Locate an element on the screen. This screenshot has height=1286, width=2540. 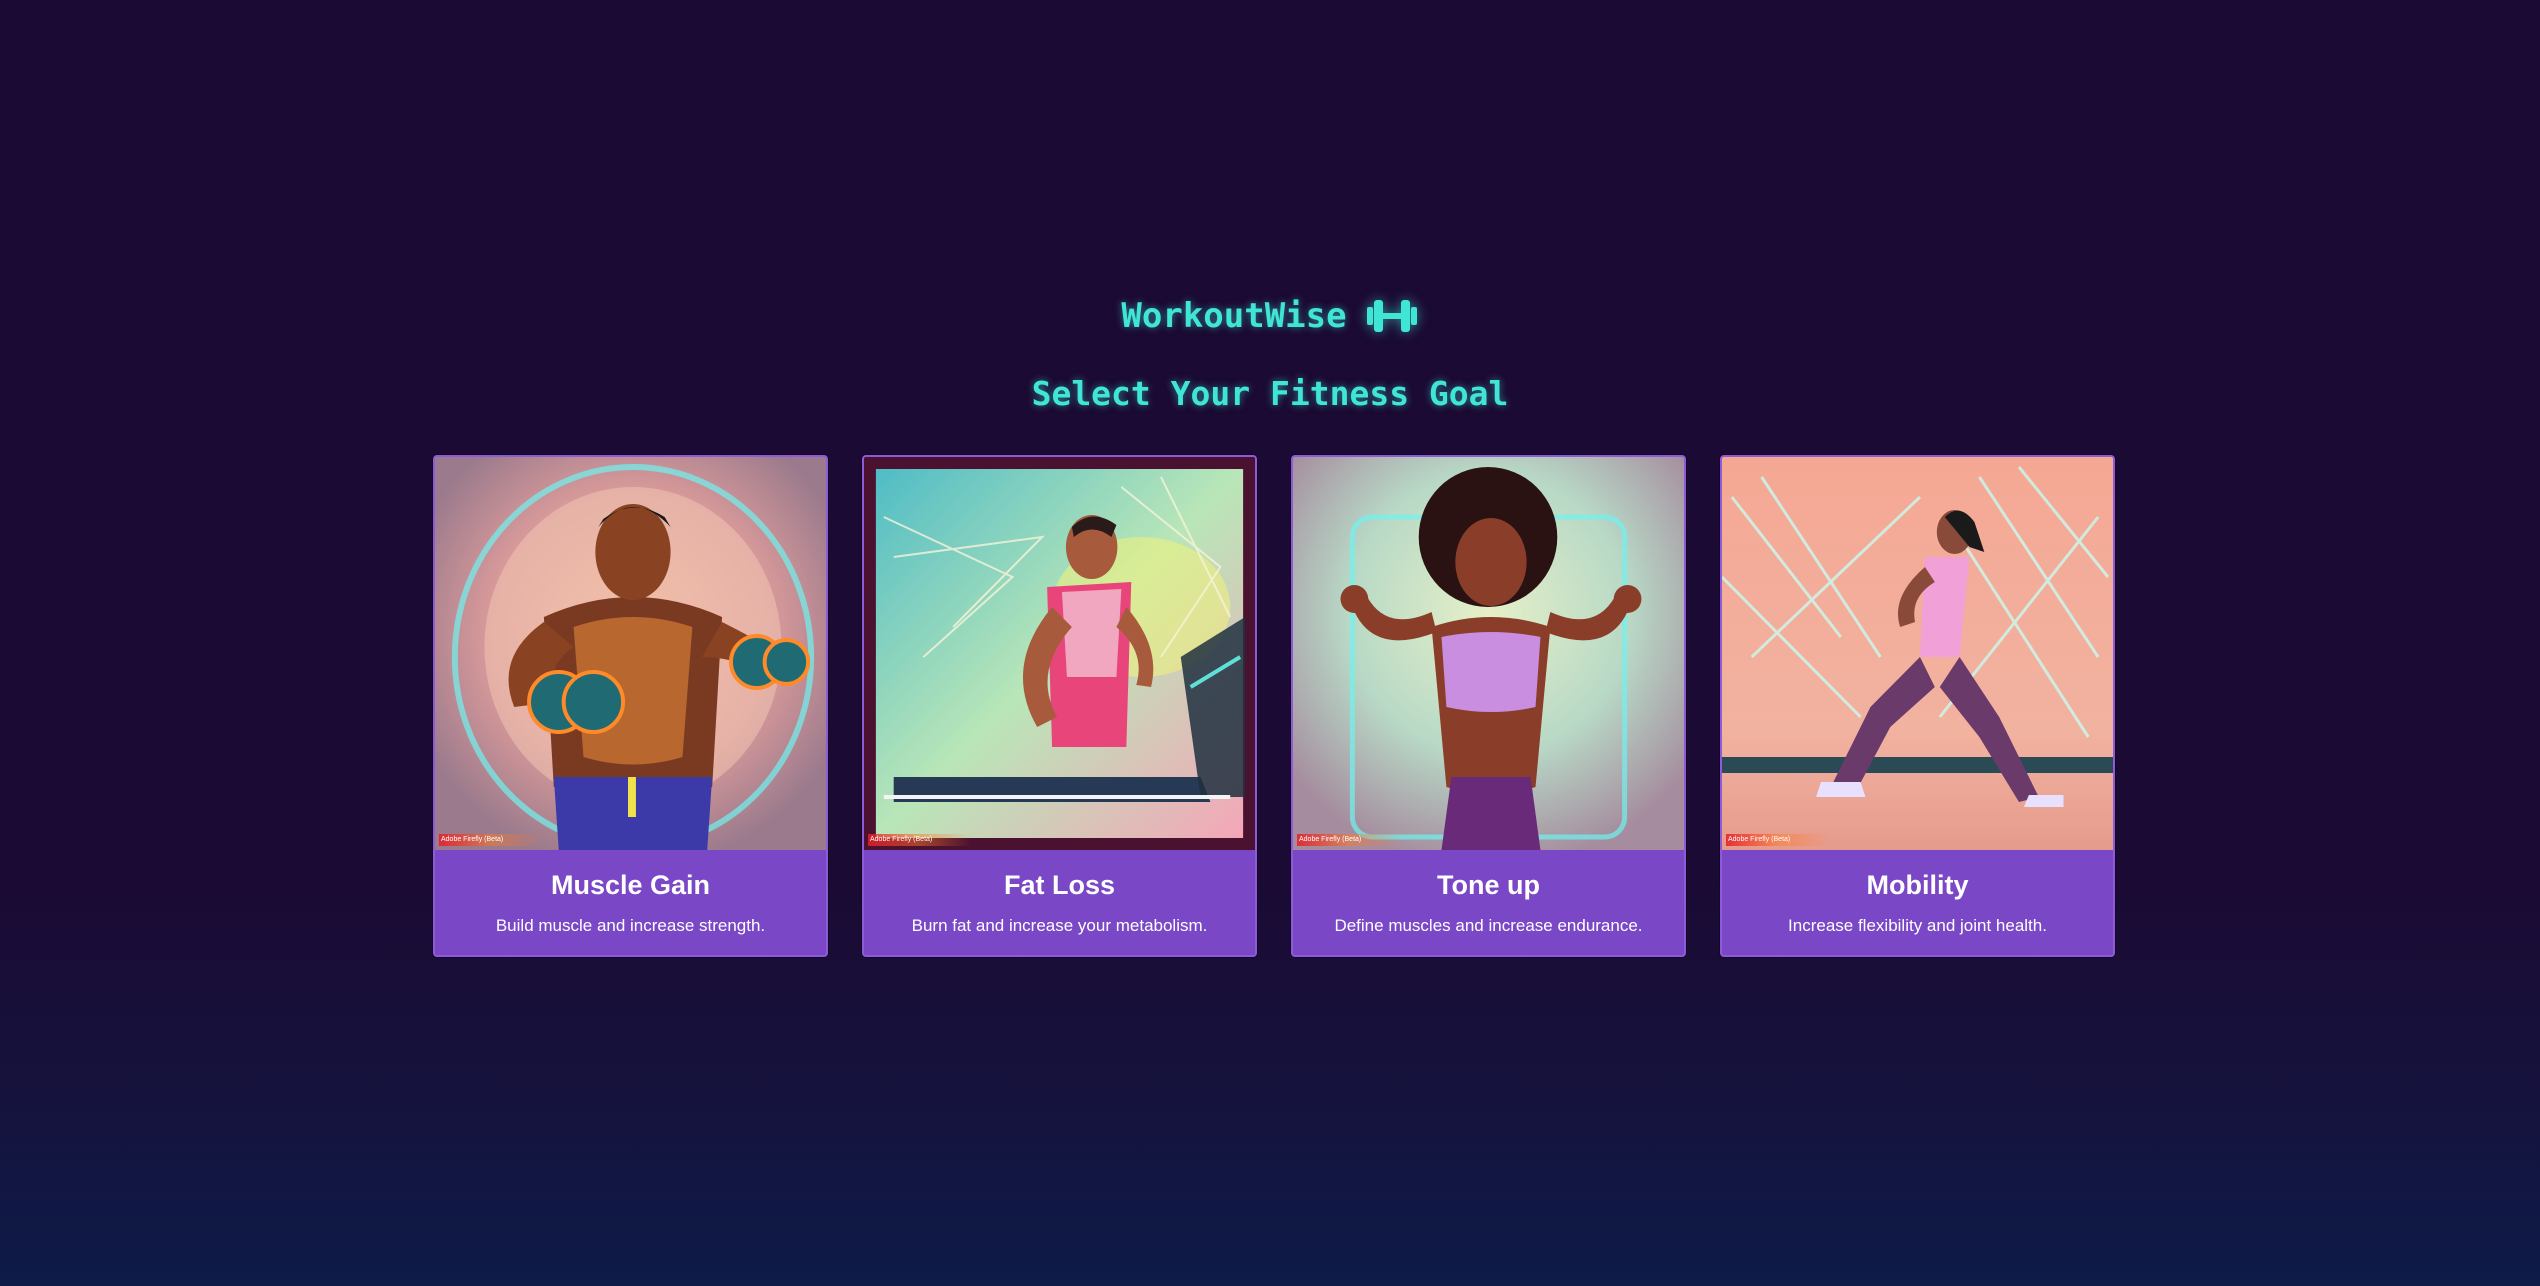
card-description: Build muscle and increase strength. is located at coordinates (630, 925).